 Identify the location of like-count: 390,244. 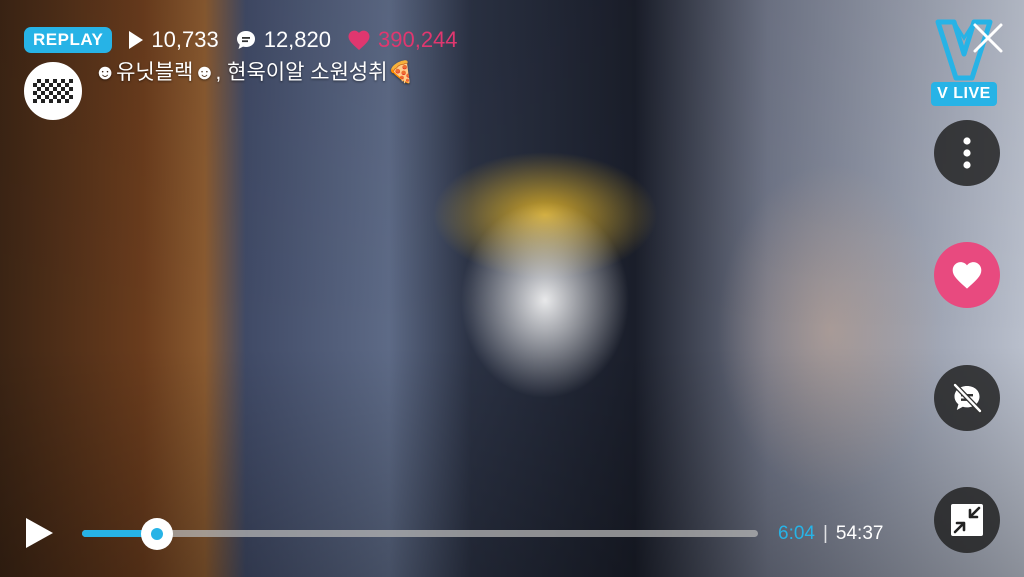
(402, 40).